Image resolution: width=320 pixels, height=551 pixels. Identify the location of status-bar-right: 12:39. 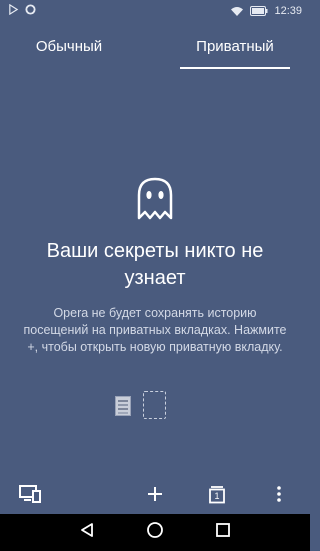
(266, 11).